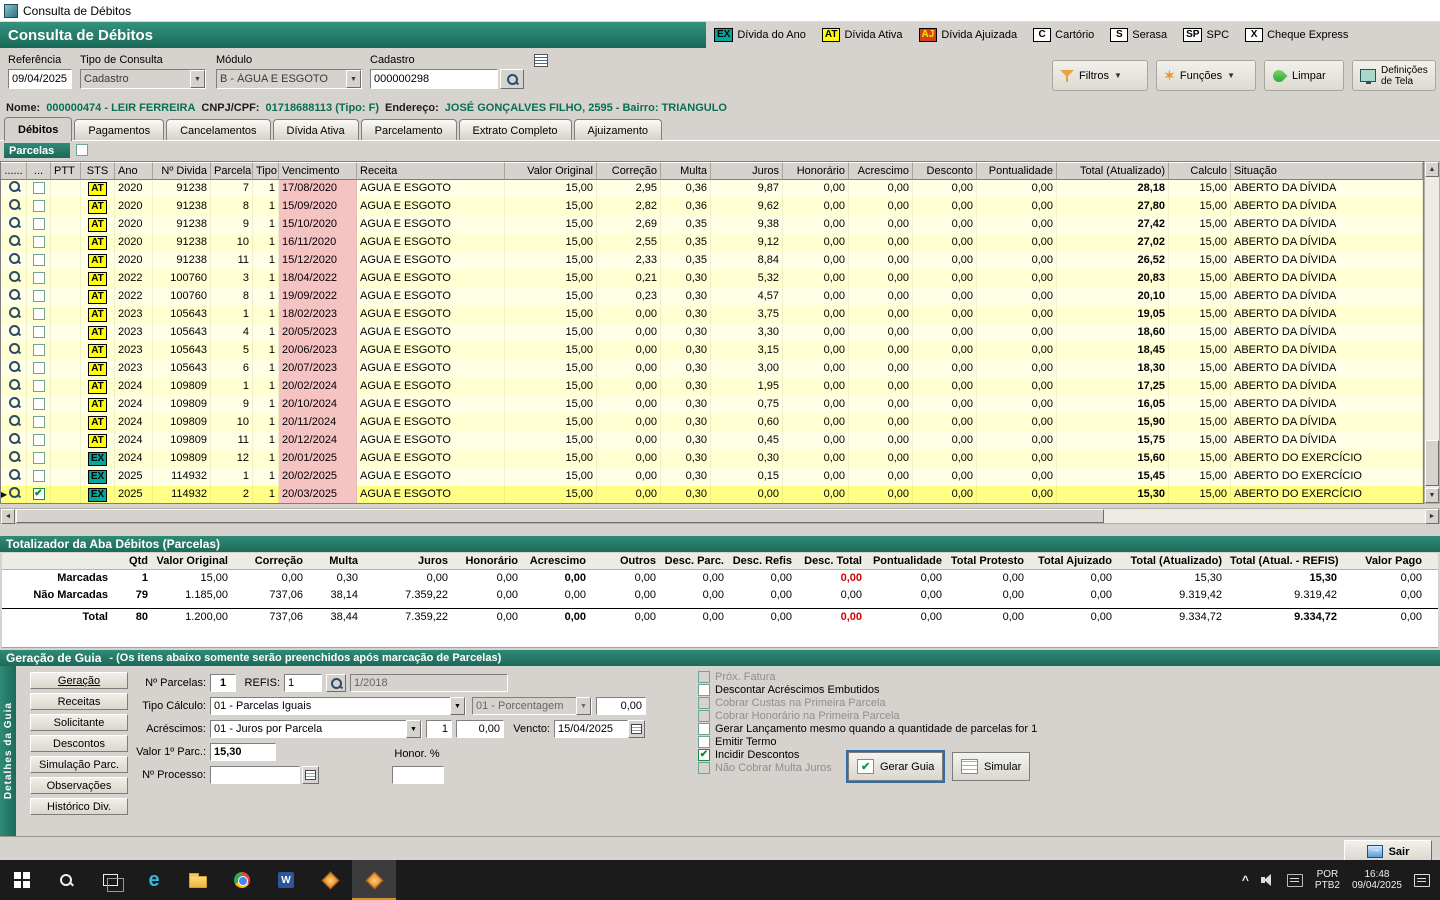 Image resolution: width=1440 pixels, height=900 pixels. I want to click on valor-parc-input, so click(243, 752).